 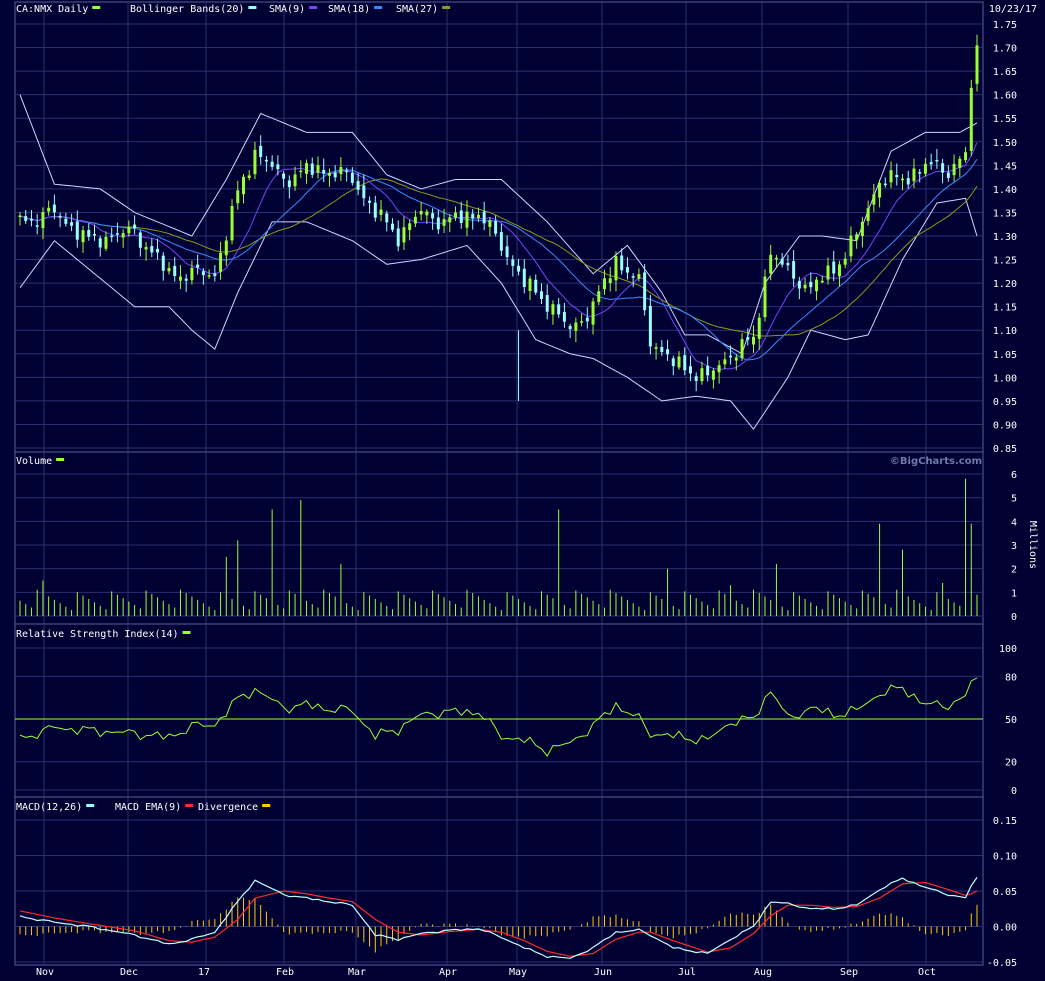 I want to click on y-tick-macd: 0.00, so click(x=1005, y=928).